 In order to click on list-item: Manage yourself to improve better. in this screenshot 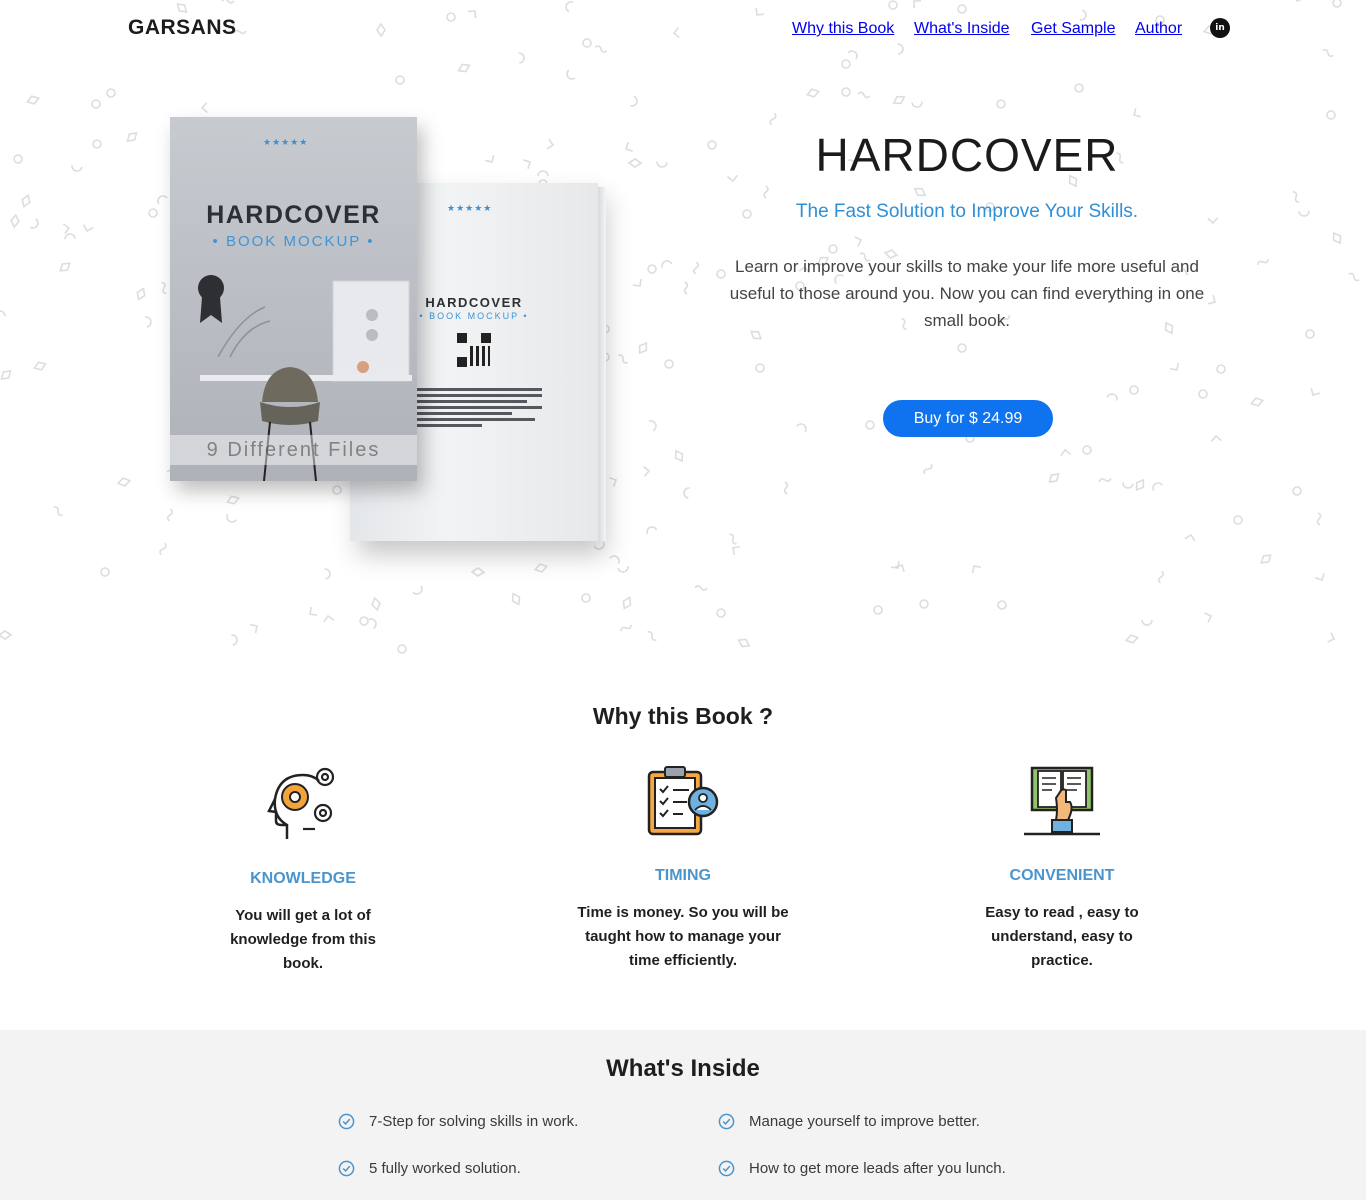, I will do `click(849, 1121)`.